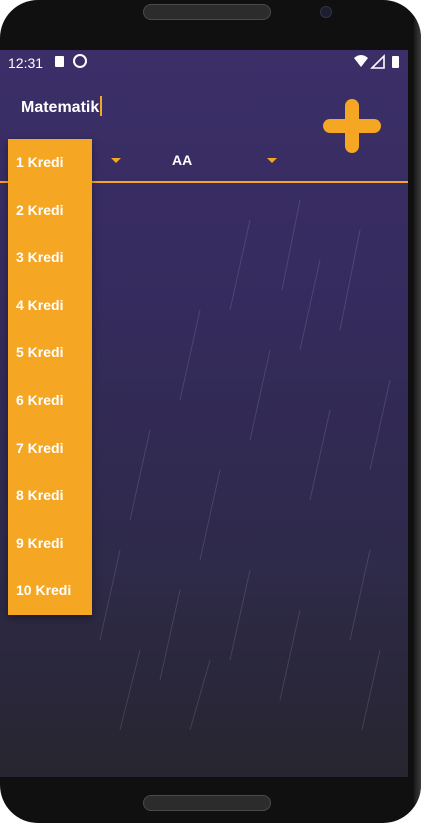  Describe the element at coordinates (101, 106) in the screenshot. I see `text-caret` at that location.